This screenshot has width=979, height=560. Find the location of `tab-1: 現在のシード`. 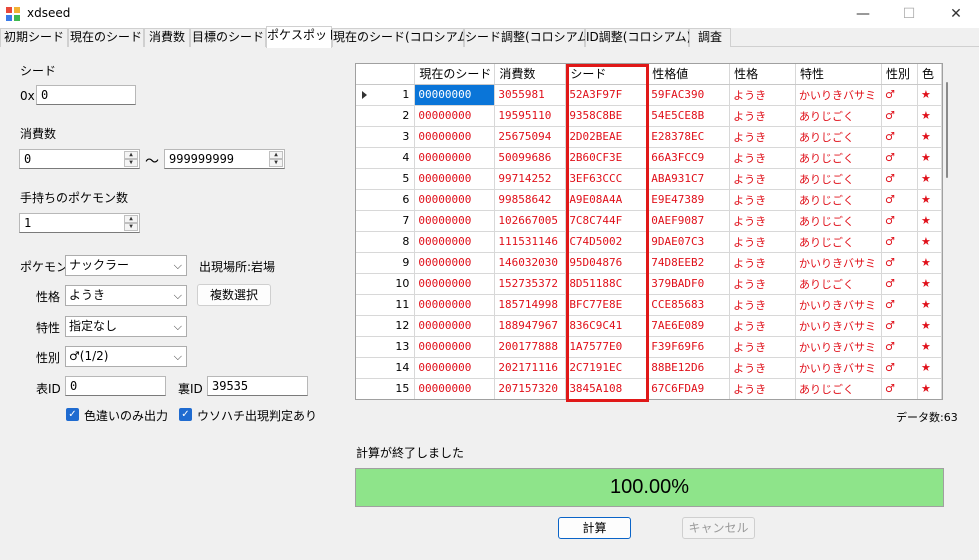

tab-1: 現在のシード is located at coordinates (106, 37).